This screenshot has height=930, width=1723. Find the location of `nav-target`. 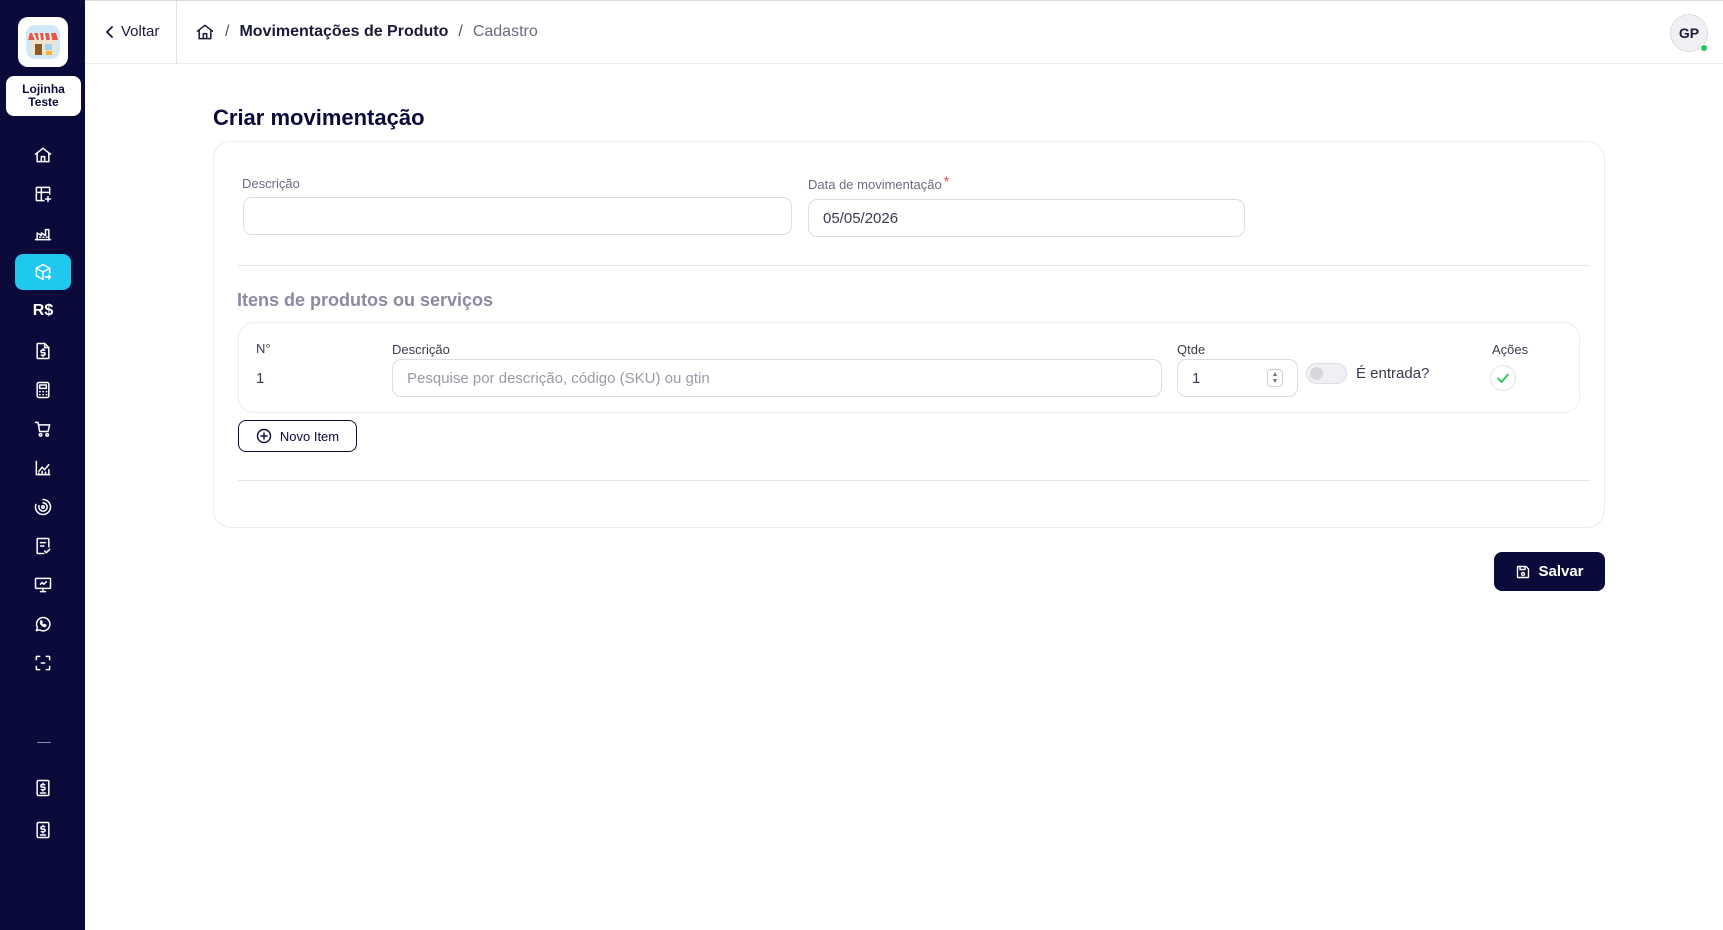

nav-target is located at coordinates (43, 507).